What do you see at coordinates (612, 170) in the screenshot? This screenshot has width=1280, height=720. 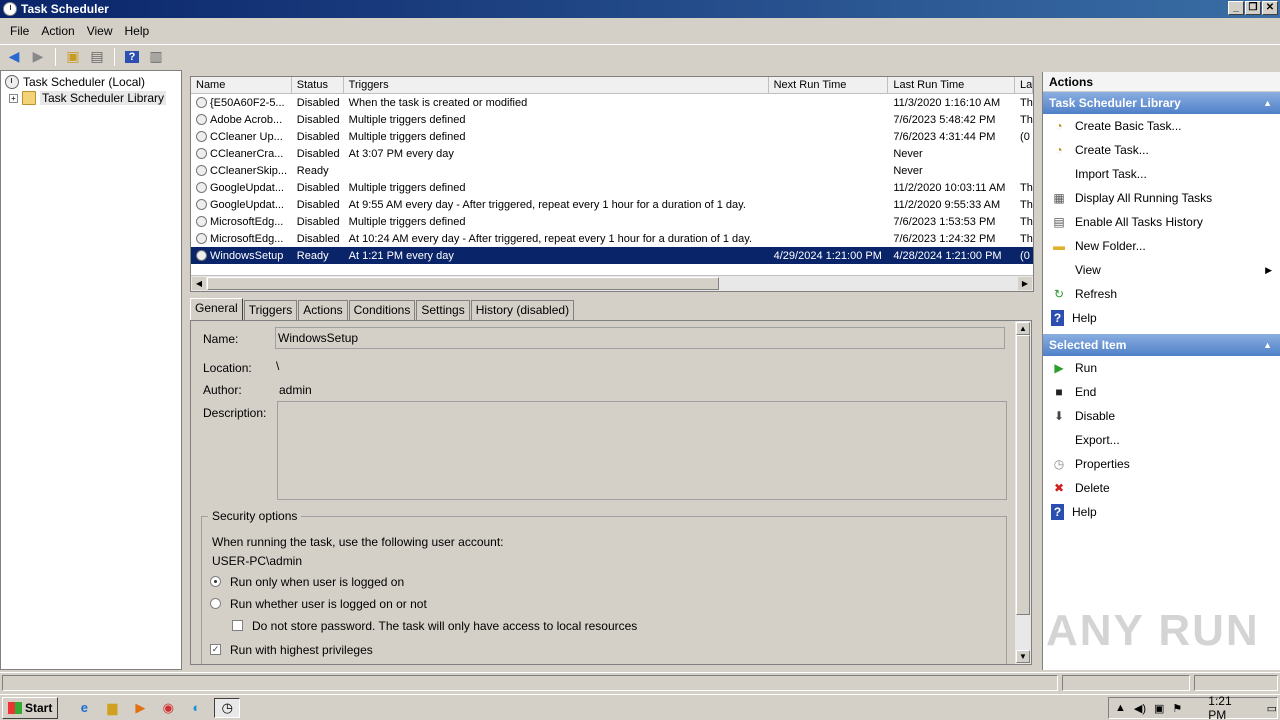 I see `table-row: CCleanerSkip... Ready Never` at bounding box center [612, 170].